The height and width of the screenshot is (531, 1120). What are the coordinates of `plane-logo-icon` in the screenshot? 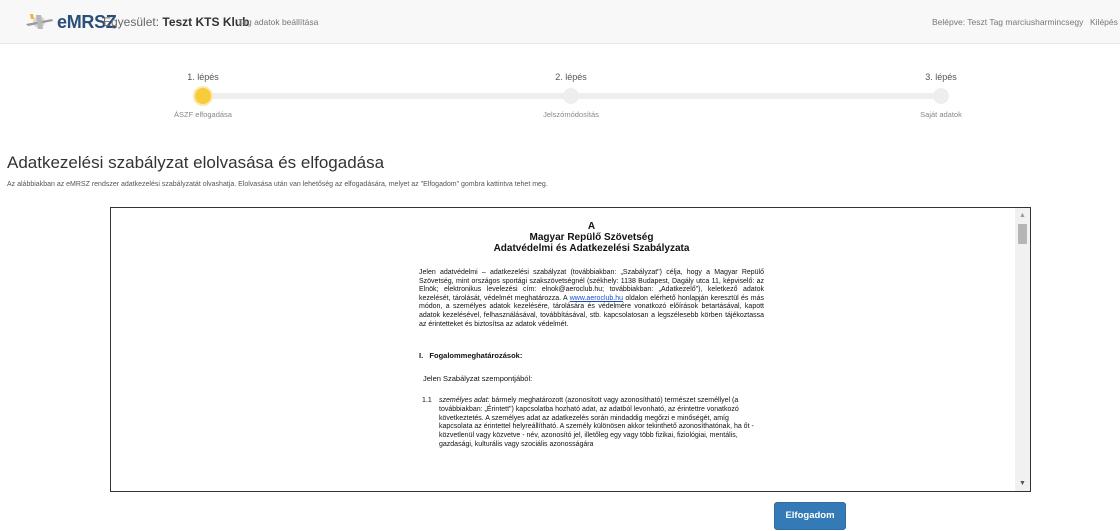 It's located at (39, 21).